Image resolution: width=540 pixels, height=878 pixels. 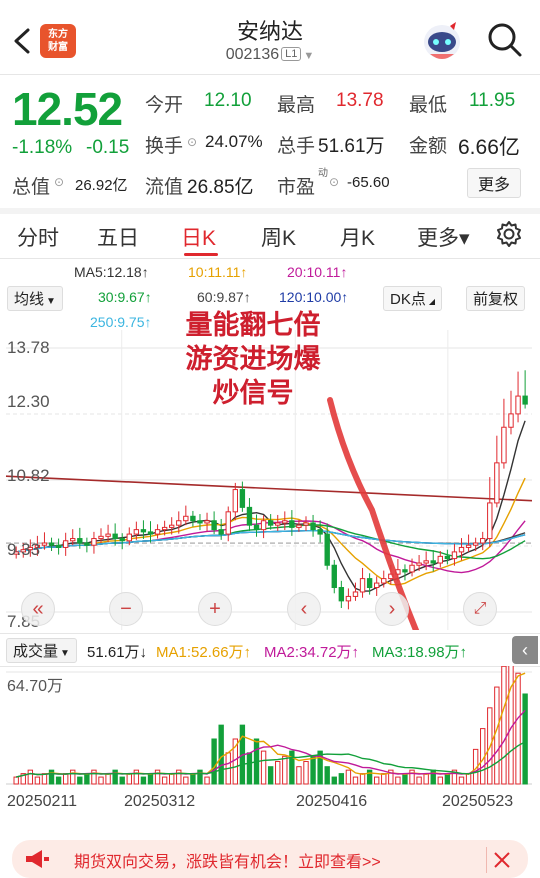 I want to click on high-label: 最高, so click(x=296, y=105).